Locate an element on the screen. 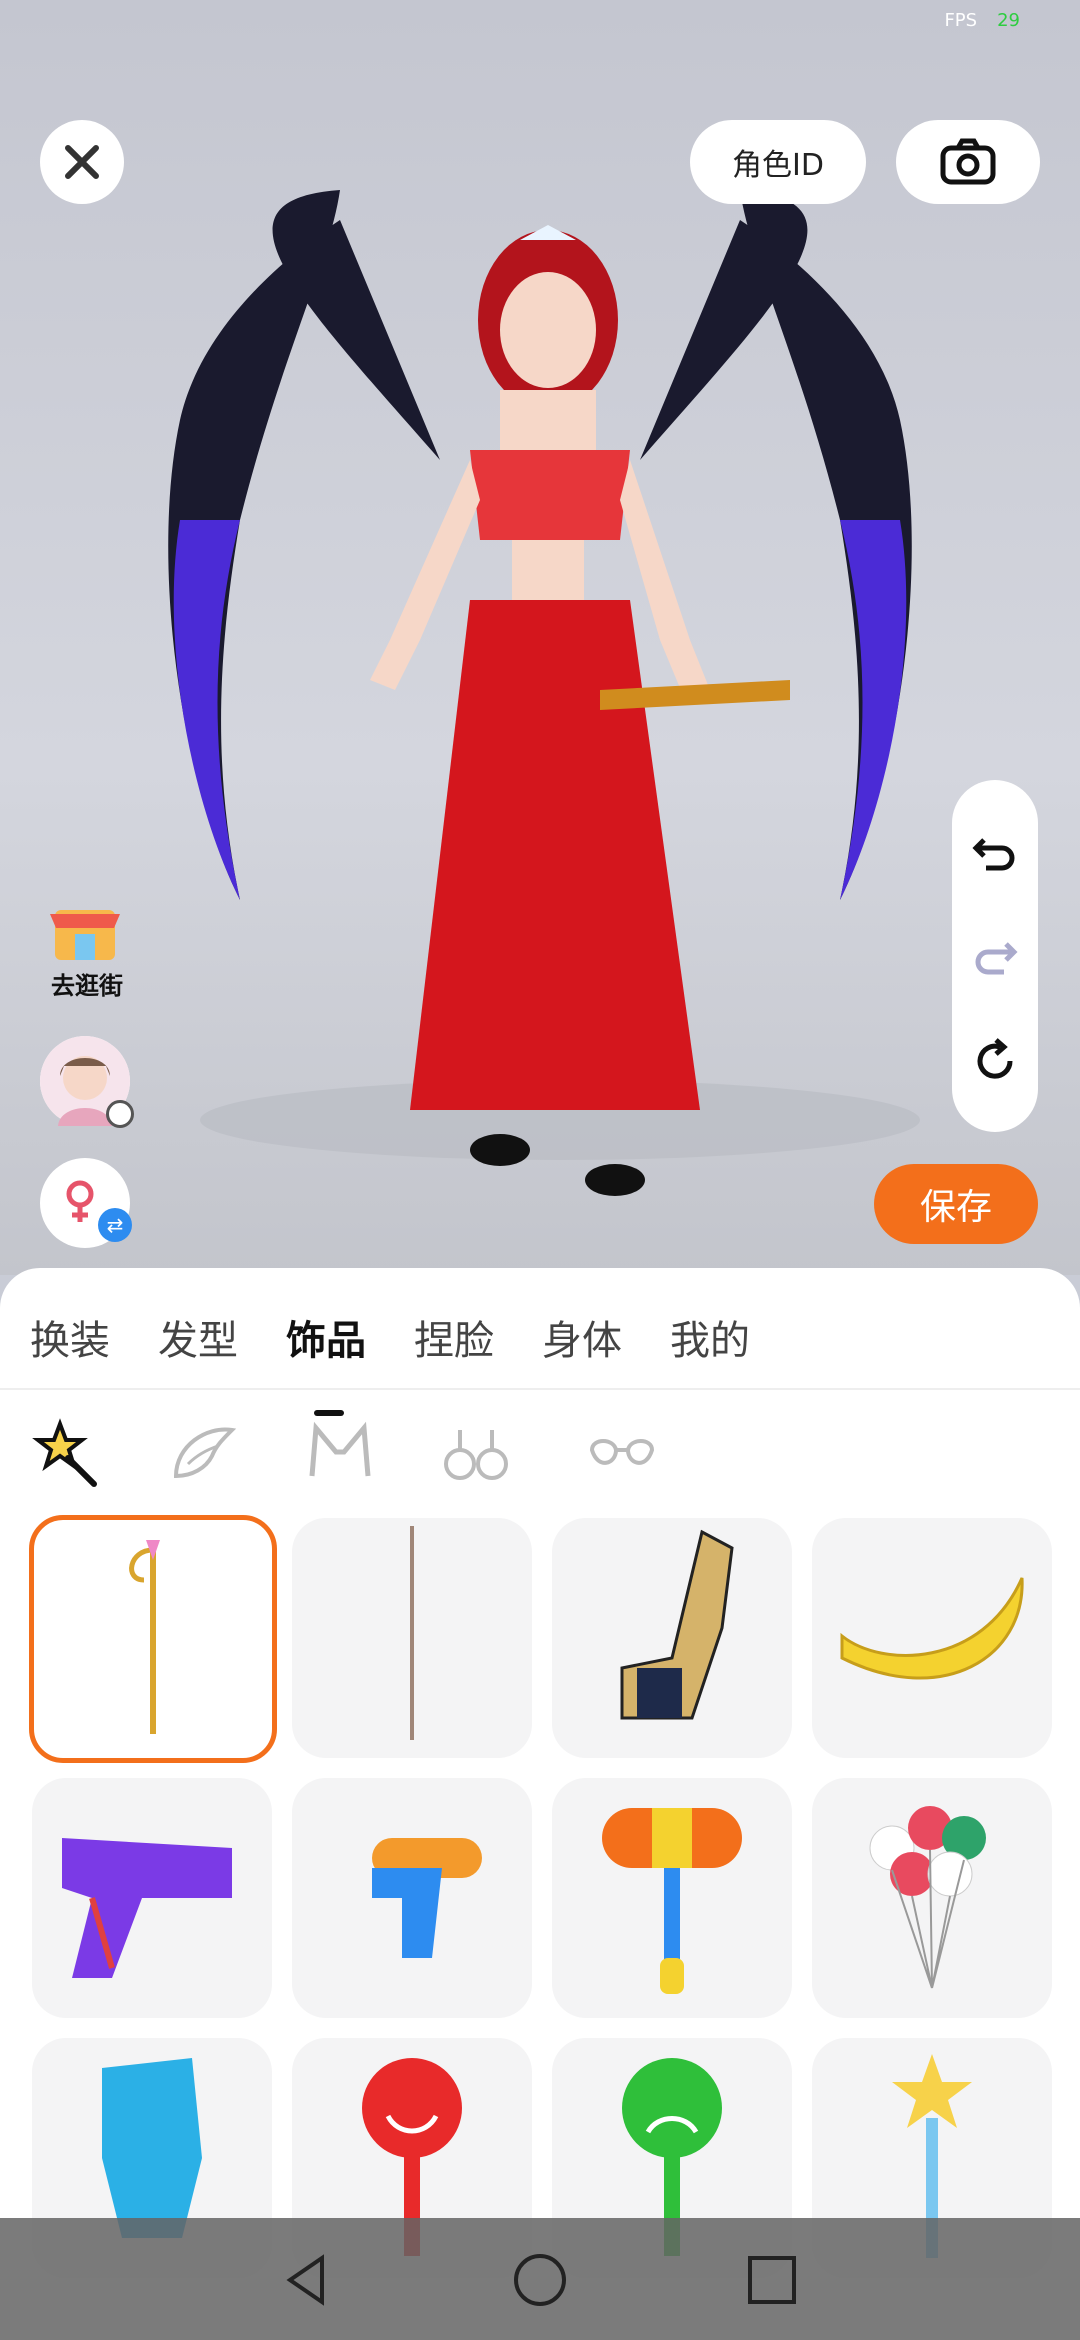 This screenshot has height=2340, width=1080. system-nav-bar is located at coordinates (540, 2279).